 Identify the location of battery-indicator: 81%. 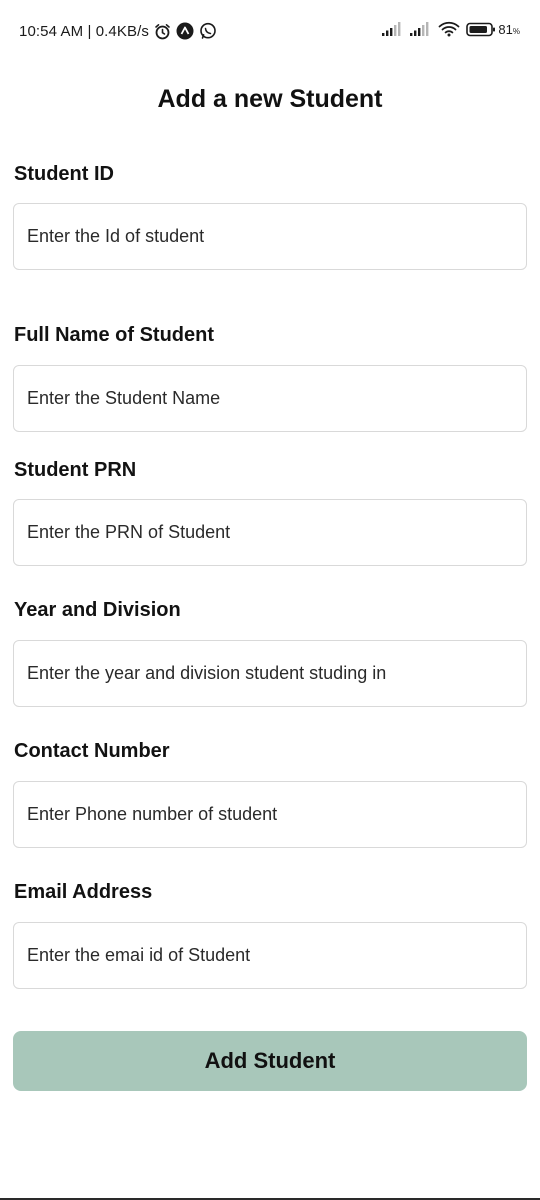
(493, 29).